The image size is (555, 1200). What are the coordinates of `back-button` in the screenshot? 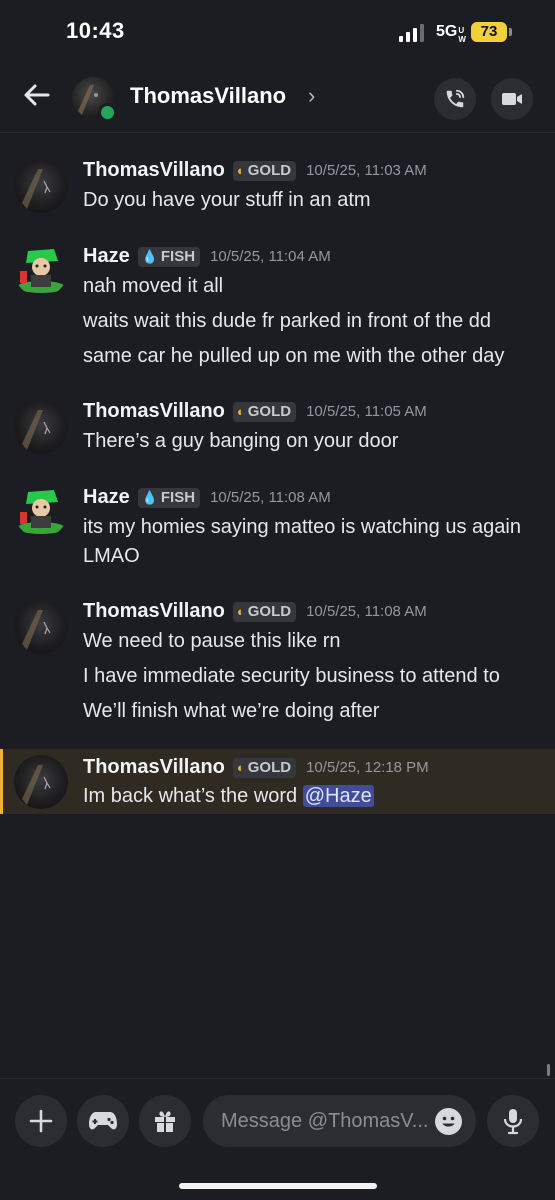 It's located at (37, 95).